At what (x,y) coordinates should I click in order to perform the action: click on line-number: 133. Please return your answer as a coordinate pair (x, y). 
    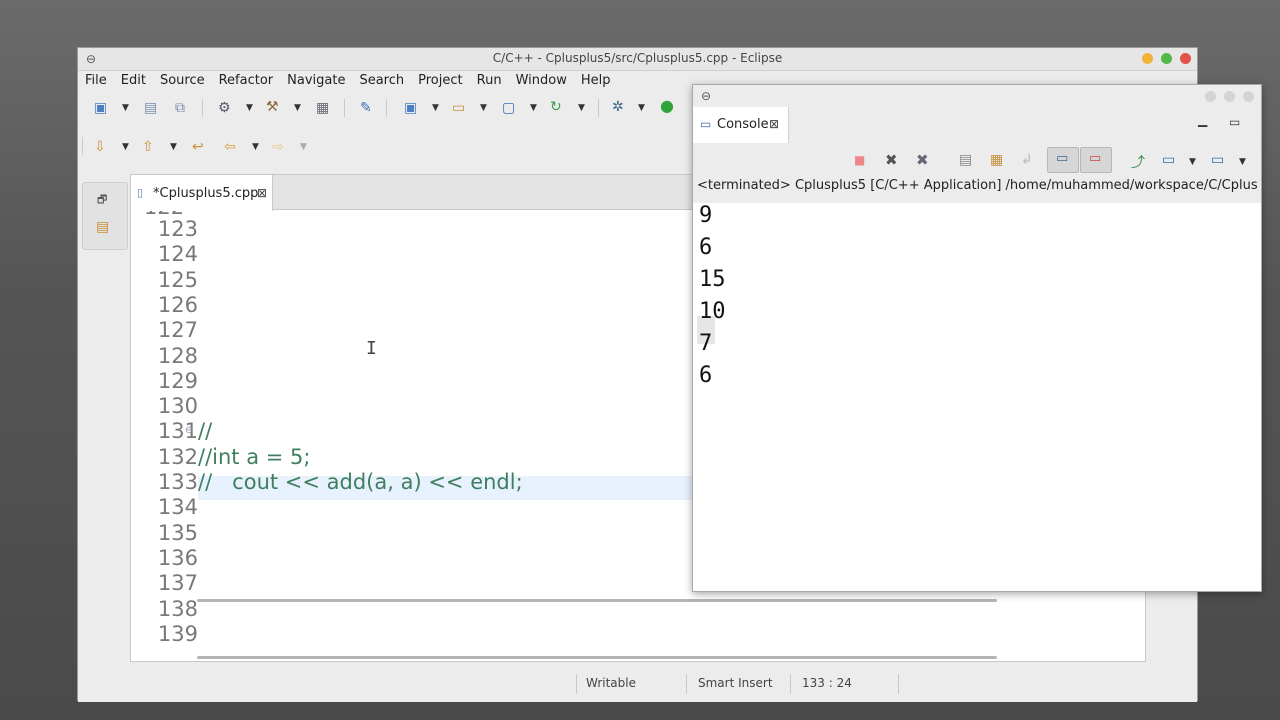
    Looking at the image, I should click on (177, 482).